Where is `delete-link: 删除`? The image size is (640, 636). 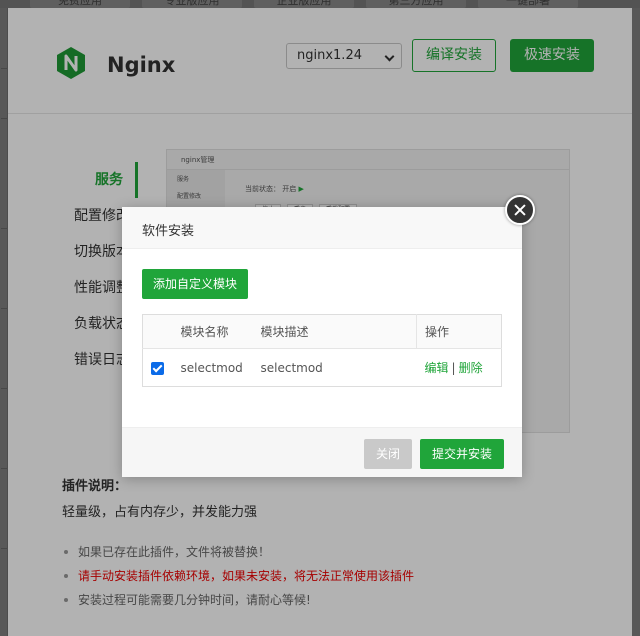 delete-link: 删除 is located at coordinates (471, 368).